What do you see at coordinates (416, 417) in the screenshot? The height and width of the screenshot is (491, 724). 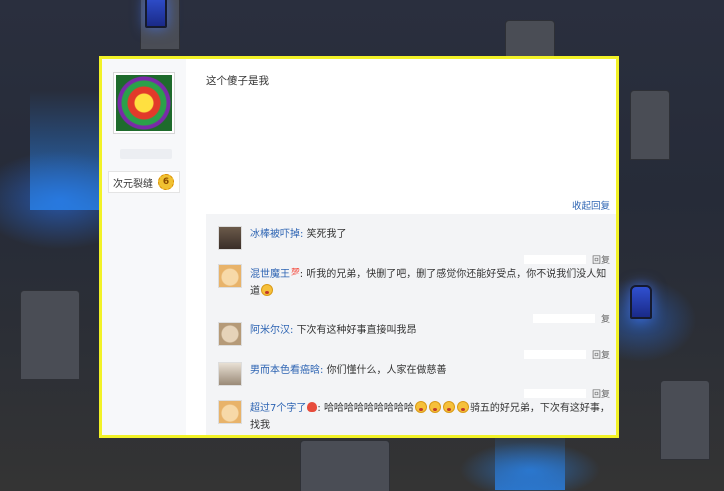 I see `reply-item: 超过7个字了: 哈哈哈哈哈哈哈哈哈 骑五的好兄弟，下次有这好事，找我` at bounding box center [416, 417].